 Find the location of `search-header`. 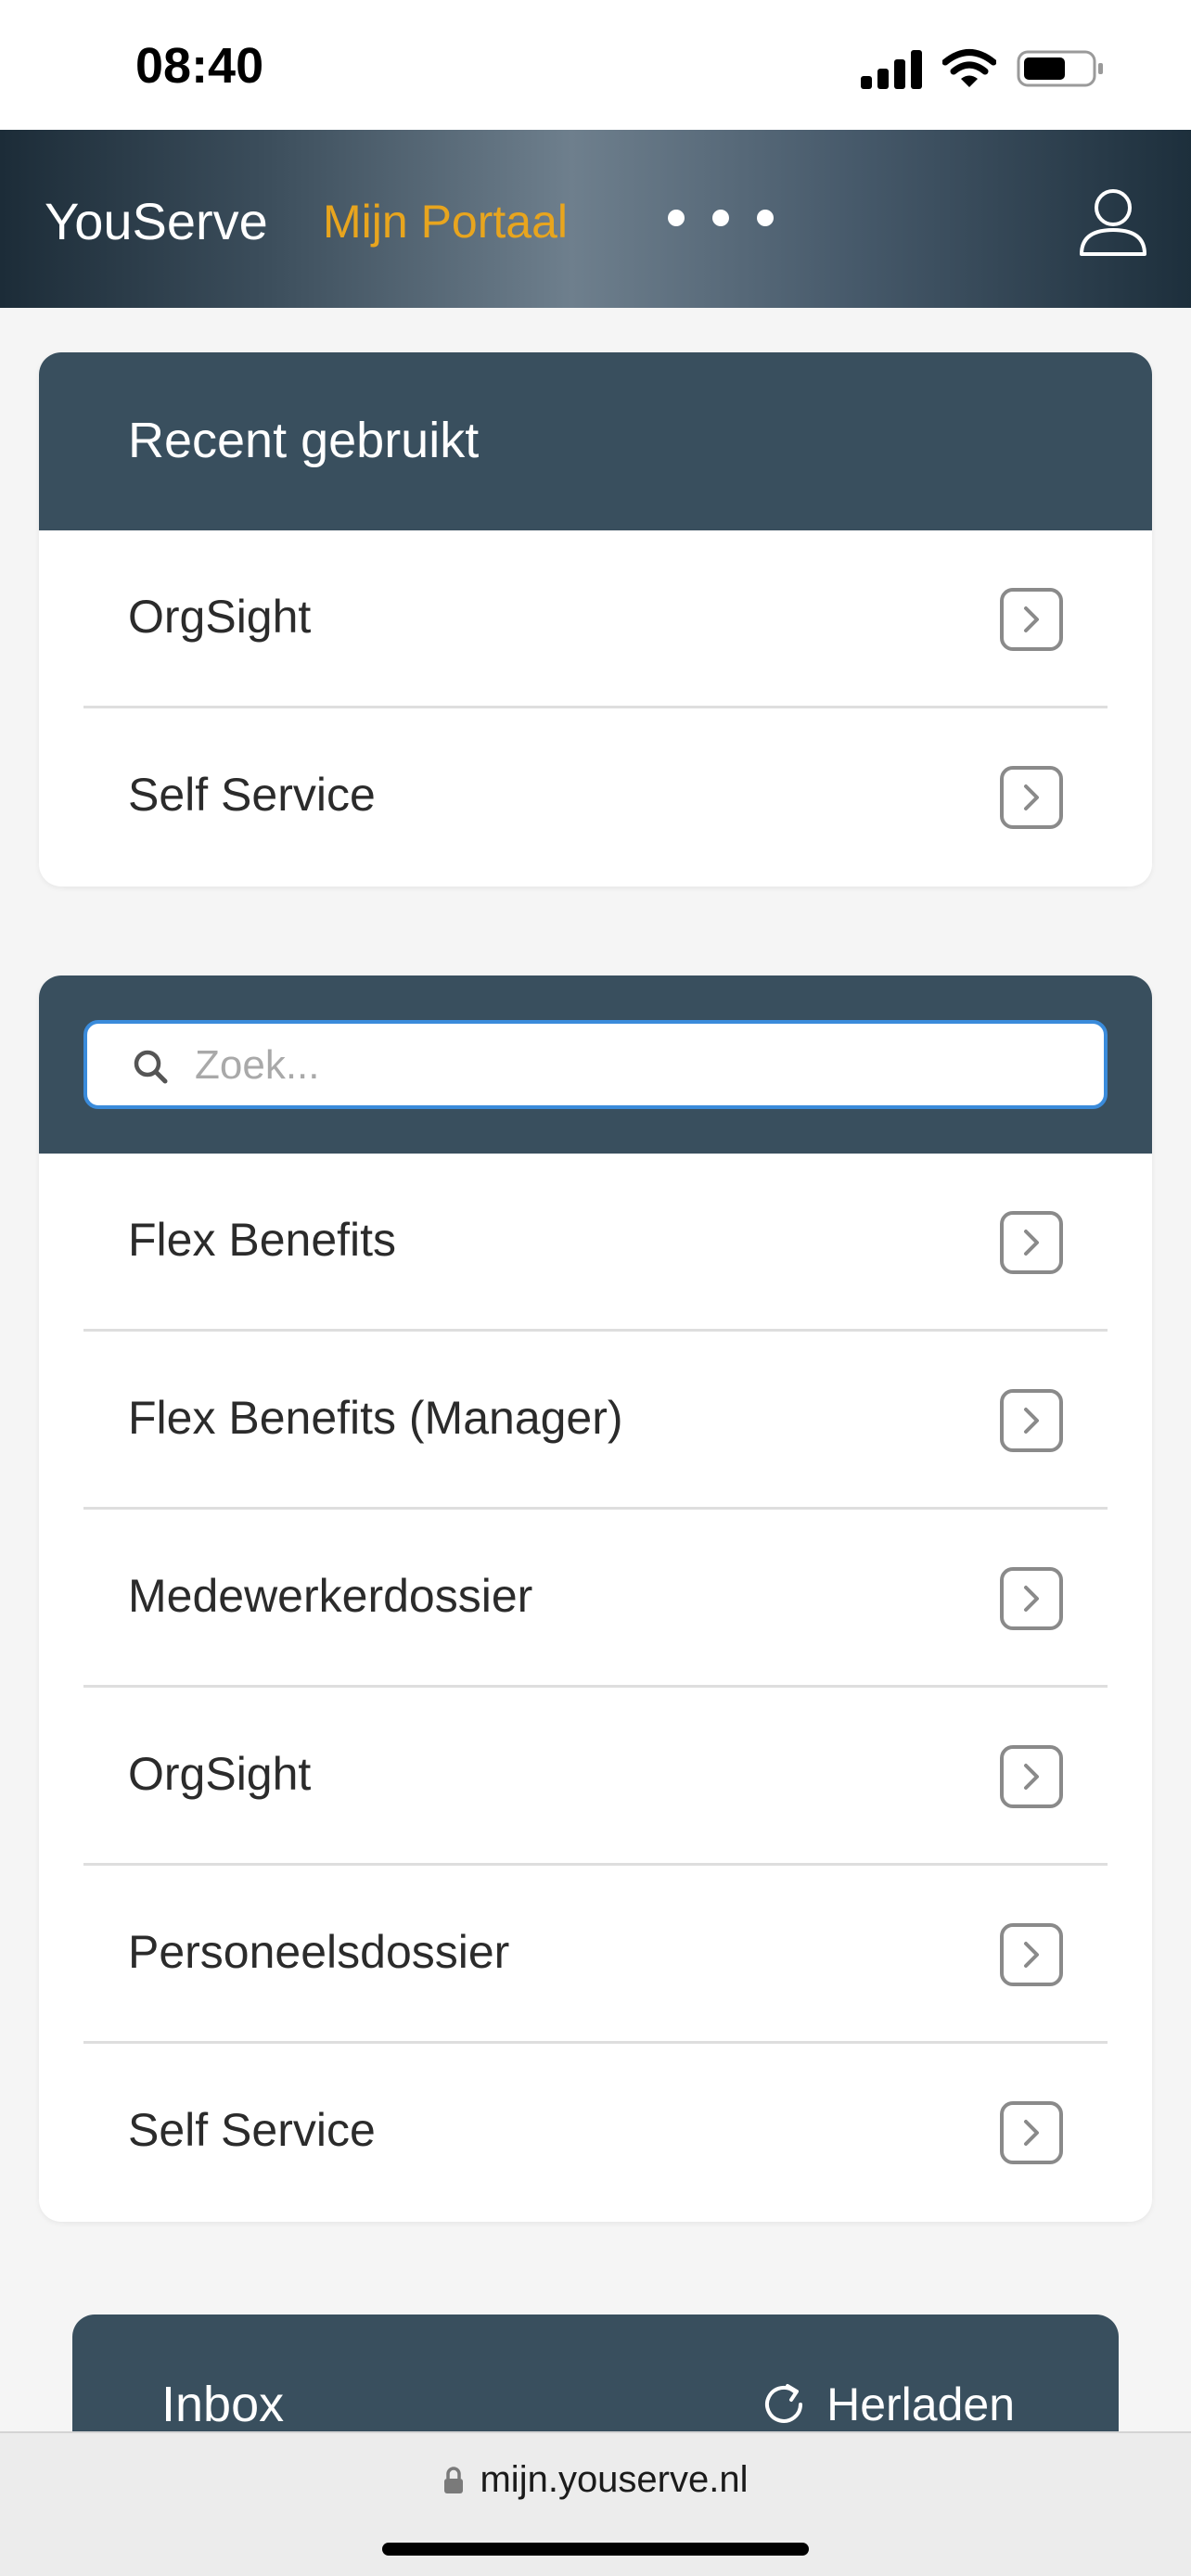

search-header is located at coordinates (595, 1065).